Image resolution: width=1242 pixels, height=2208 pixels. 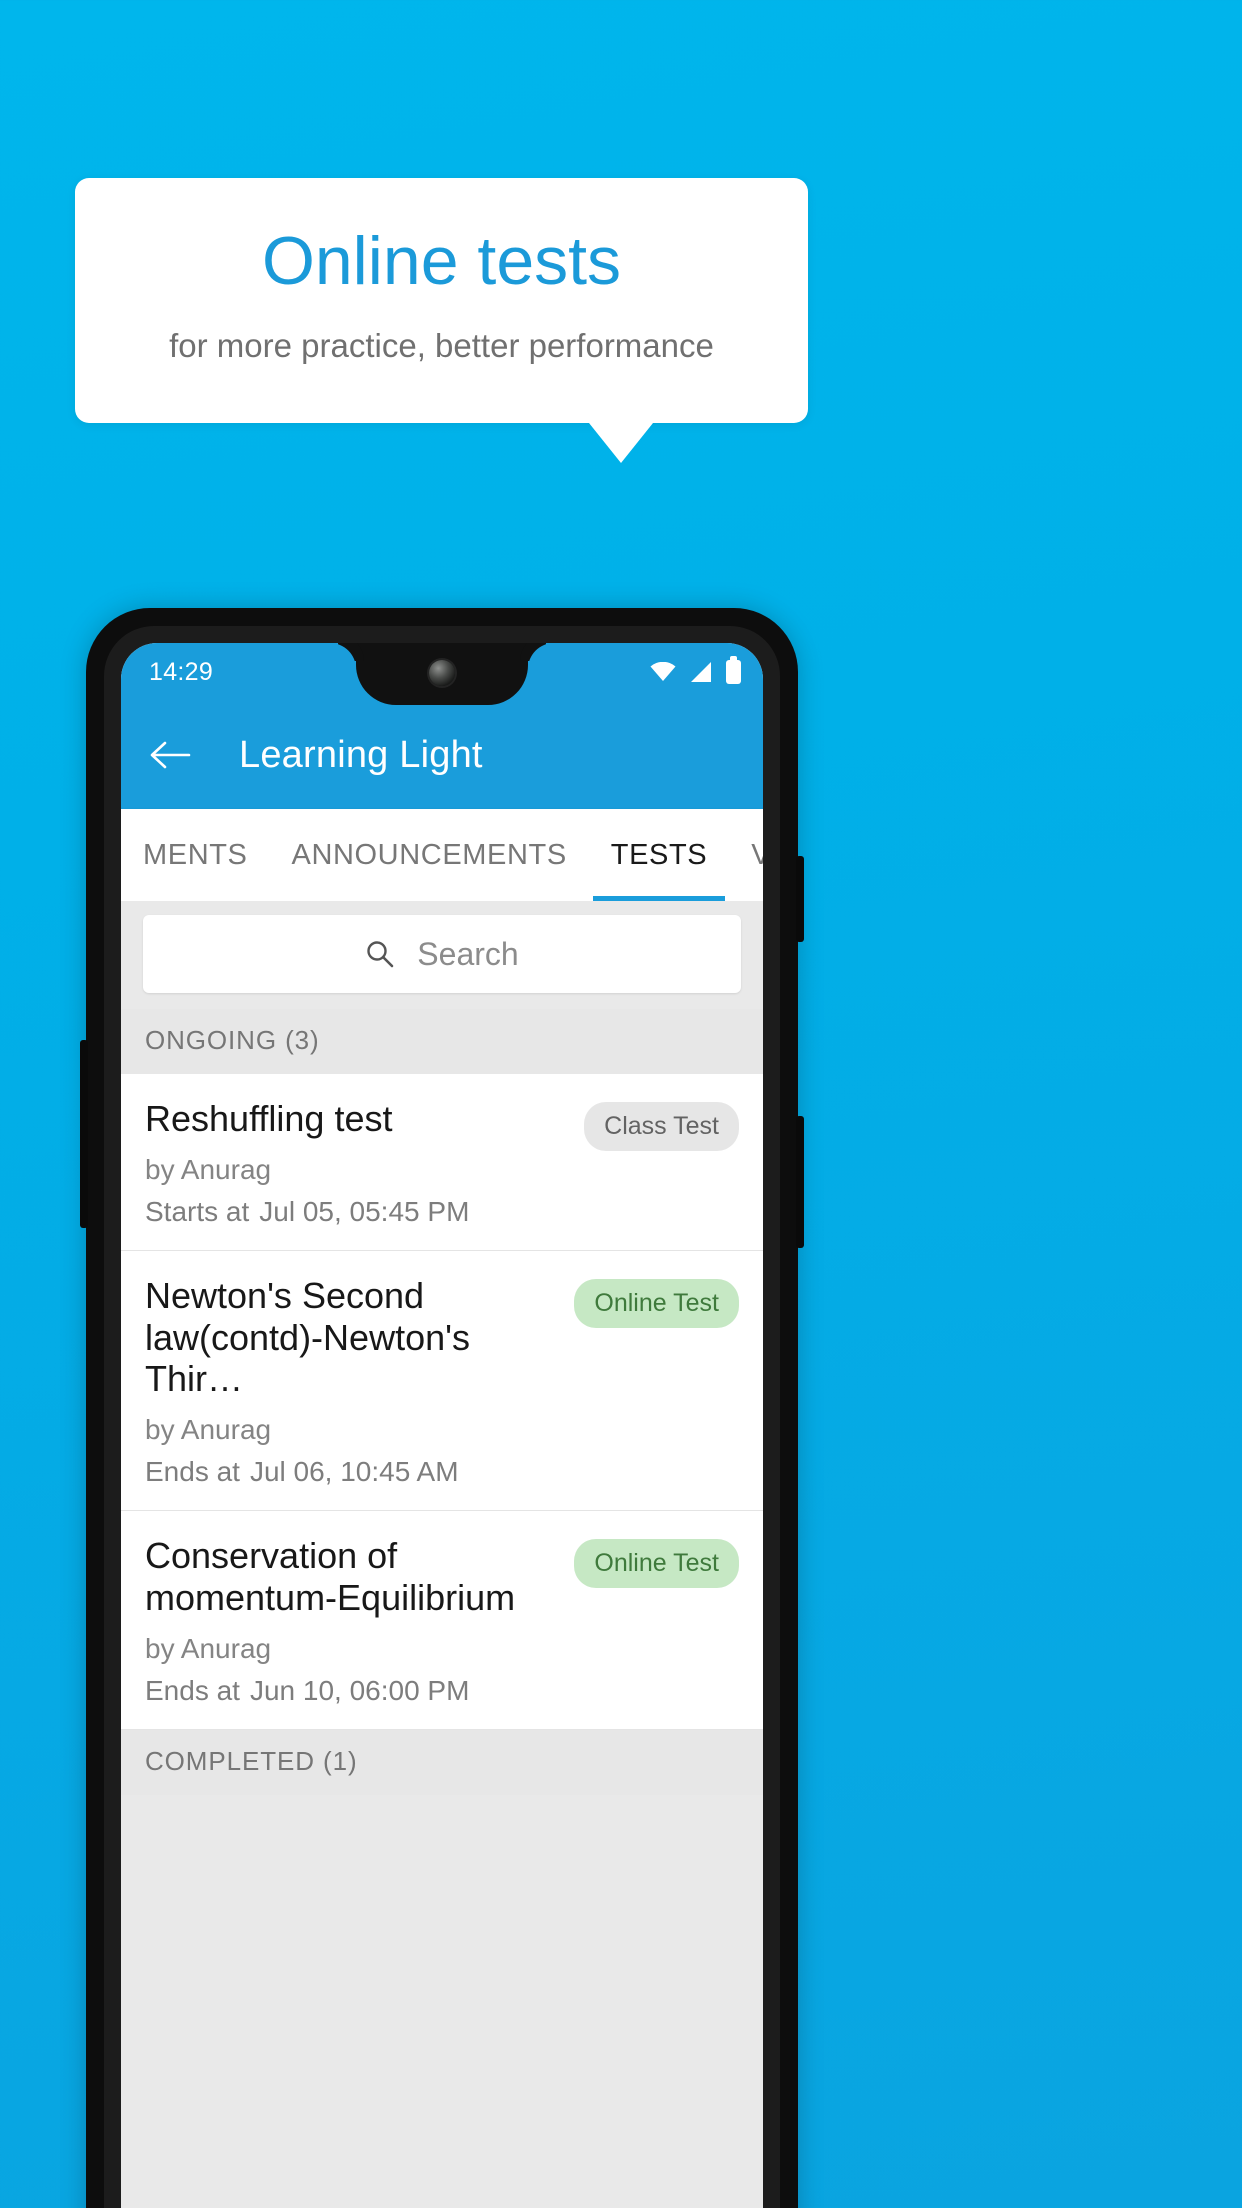 I want to click on section-header-completed: COMPLETED (1), so click(x=442, y=1762).